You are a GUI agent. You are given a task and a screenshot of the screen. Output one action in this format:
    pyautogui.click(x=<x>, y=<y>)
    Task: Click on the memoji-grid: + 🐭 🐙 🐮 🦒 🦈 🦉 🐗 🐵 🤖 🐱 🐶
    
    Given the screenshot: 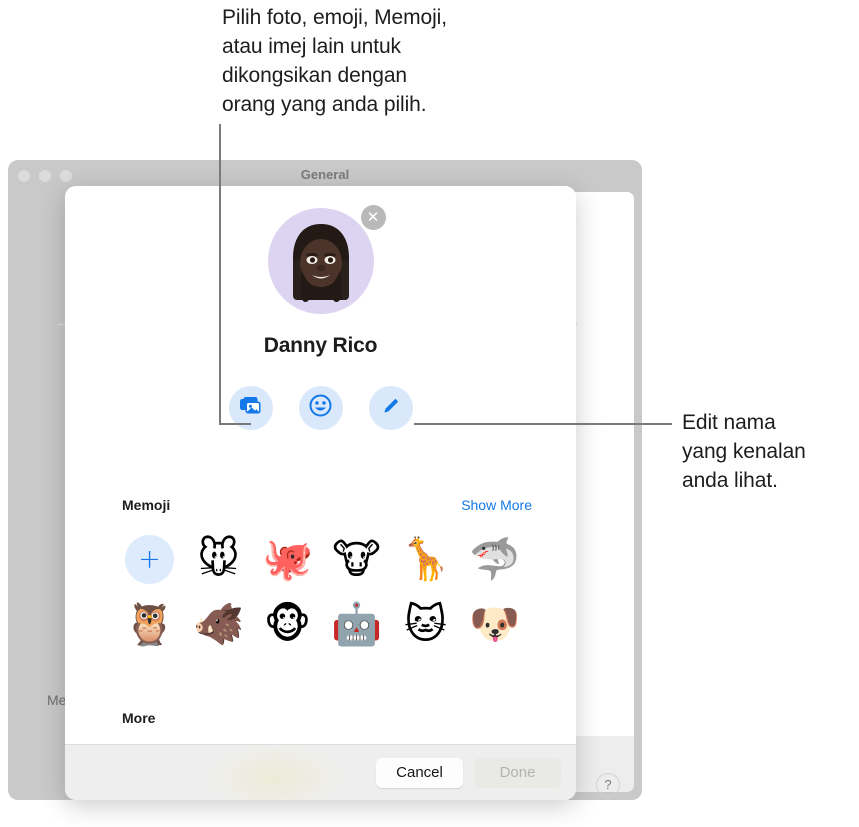 What is the action you would take?
    pyautogui.click(x=322, y=592)
    